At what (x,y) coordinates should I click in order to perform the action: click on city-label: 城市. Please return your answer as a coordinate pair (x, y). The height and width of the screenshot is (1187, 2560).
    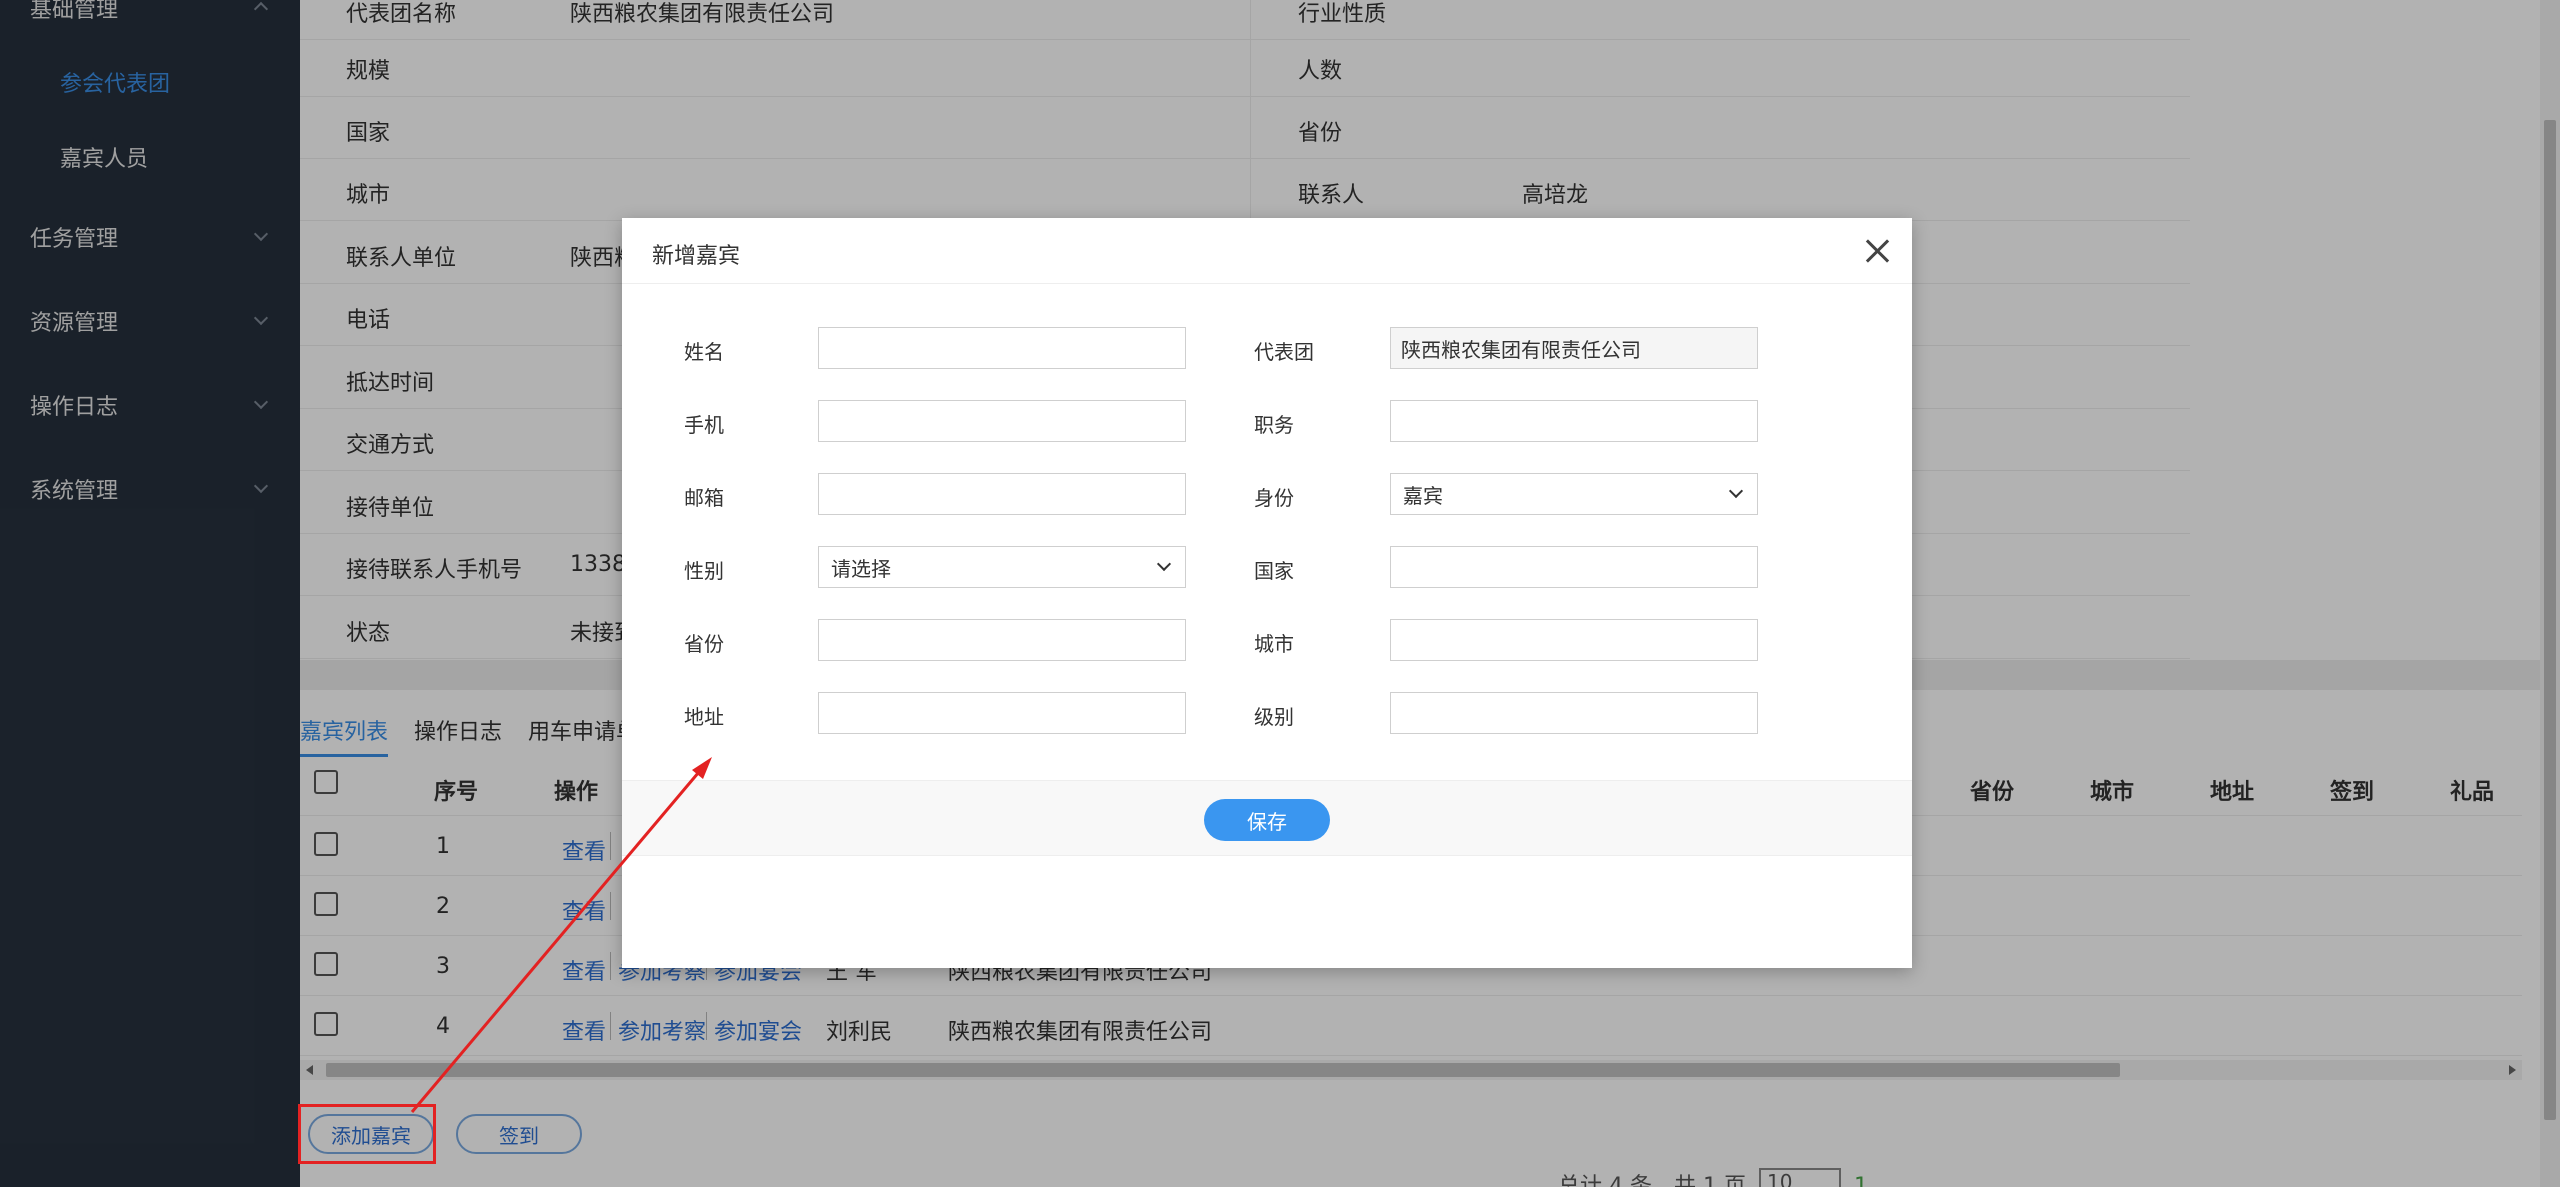
    Looking at the image, I should click on (1274, 644).